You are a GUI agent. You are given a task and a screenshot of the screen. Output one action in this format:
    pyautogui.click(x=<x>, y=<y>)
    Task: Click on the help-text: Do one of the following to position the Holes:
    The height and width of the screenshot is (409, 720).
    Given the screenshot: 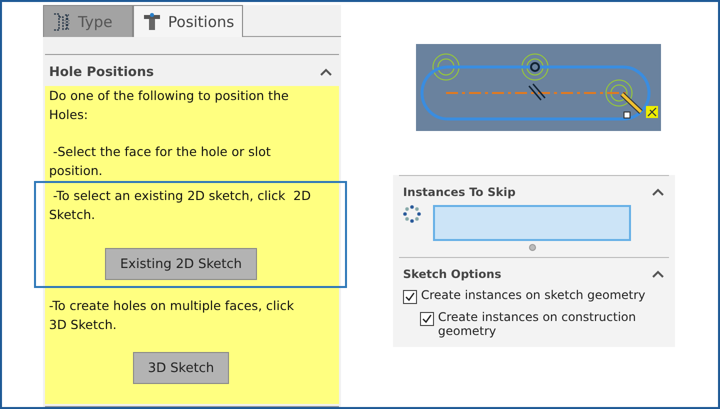 What is the action you would take?
    pyautogui.click(x=169, y=105)
    